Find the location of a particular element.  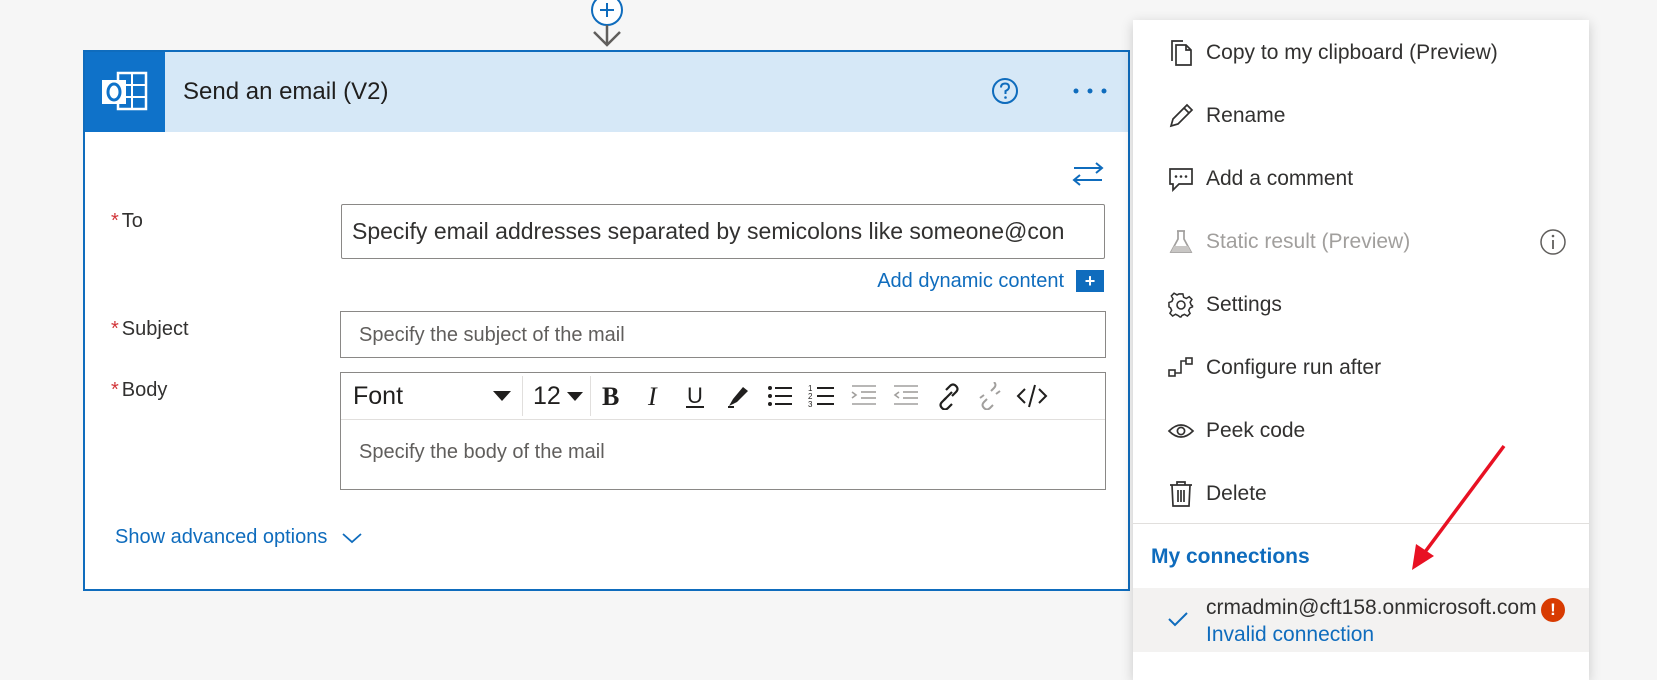

subject-label-text: Subject is located at coordinates (155, 329).